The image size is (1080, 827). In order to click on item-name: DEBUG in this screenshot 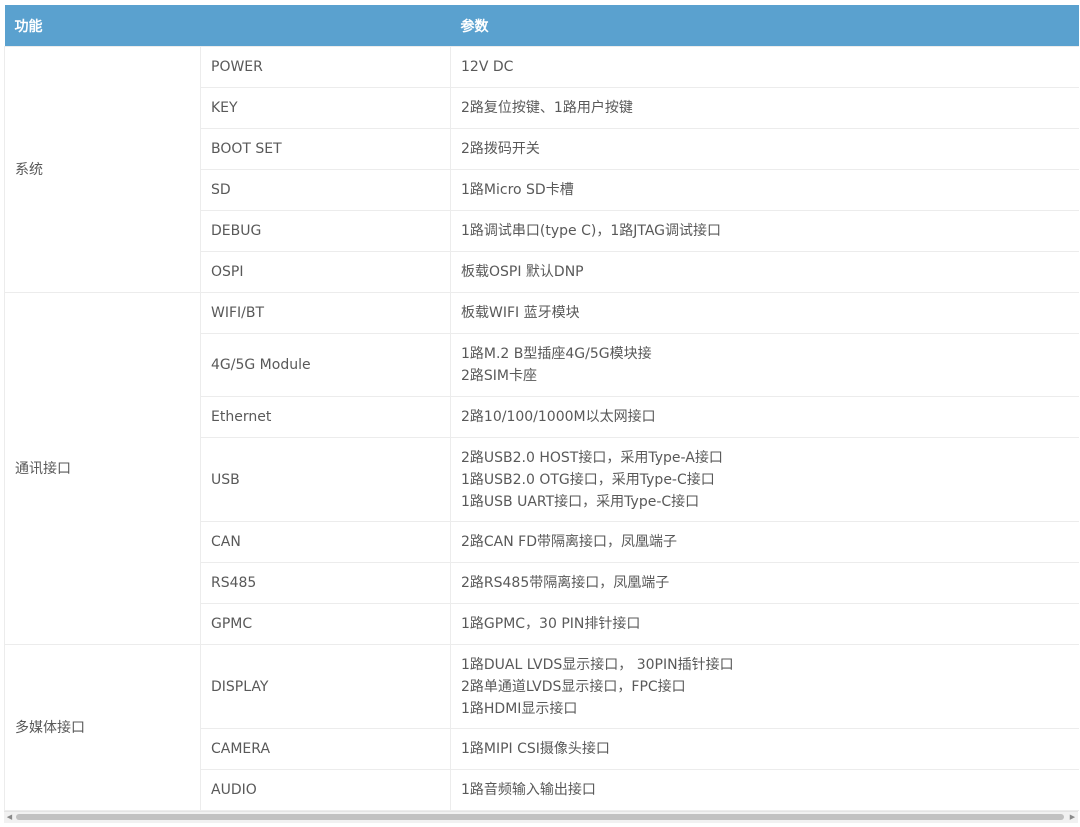, I will do `click(325, 231)`.